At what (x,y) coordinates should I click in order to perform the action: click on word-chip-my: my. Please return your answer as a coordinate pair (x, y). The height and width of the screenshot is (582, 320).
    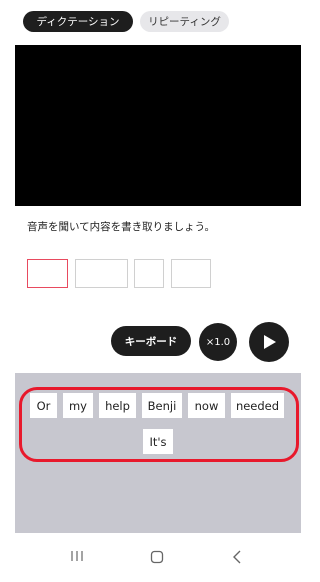
    Looking at the image, I should click on (78, 405).